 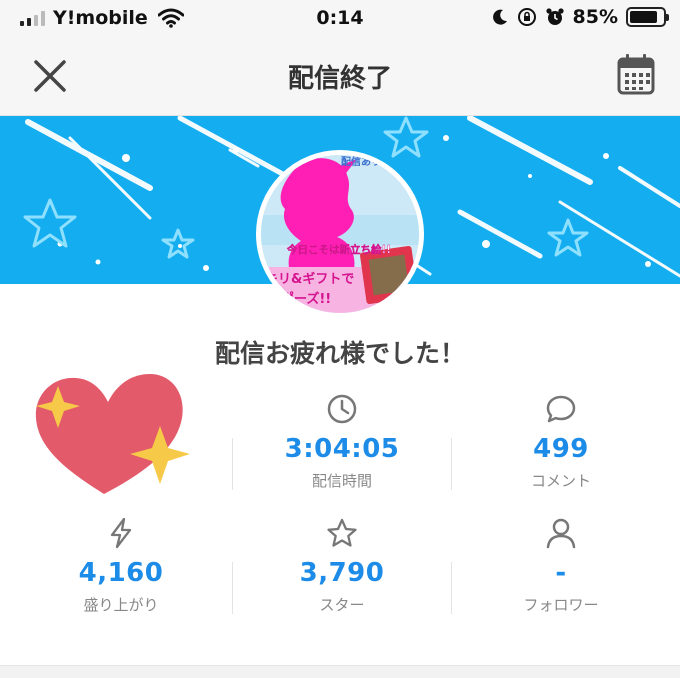 I want to click on comment-icon, so click(x=561, y=409).